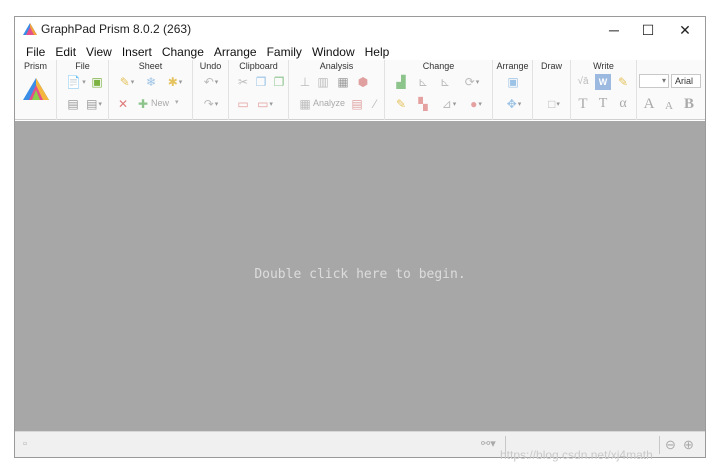  I want to click on new-sheet-label: New, so click(160, 103).